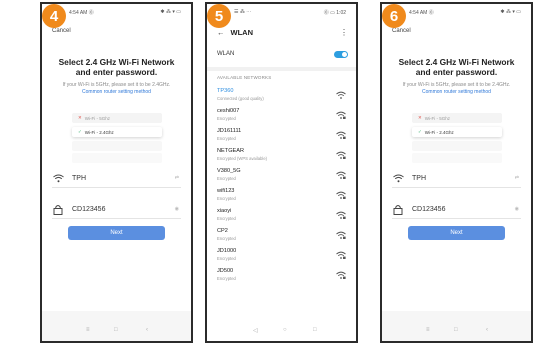 The width and height of the screenshot is (550, 347). Describe the element at coordinates (221, 32) in the screenshot. I see `back-arrow-icon: ←` at that location.